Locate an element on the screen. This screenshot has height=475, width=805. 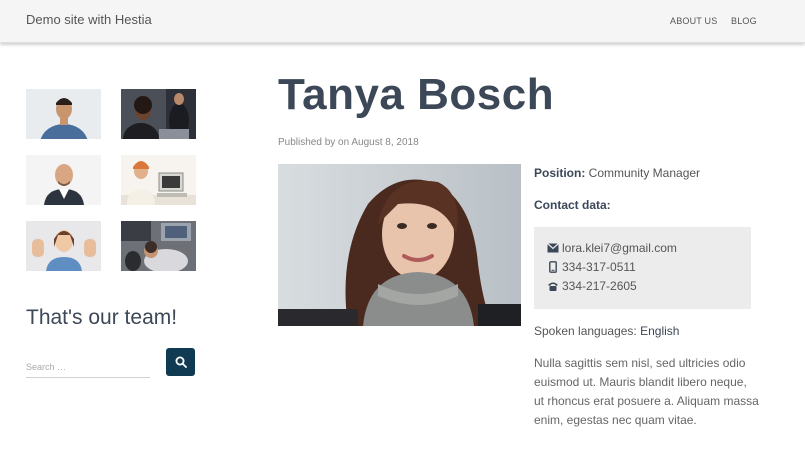
nav-blog: BLOG is located at coordinates (744, 21).